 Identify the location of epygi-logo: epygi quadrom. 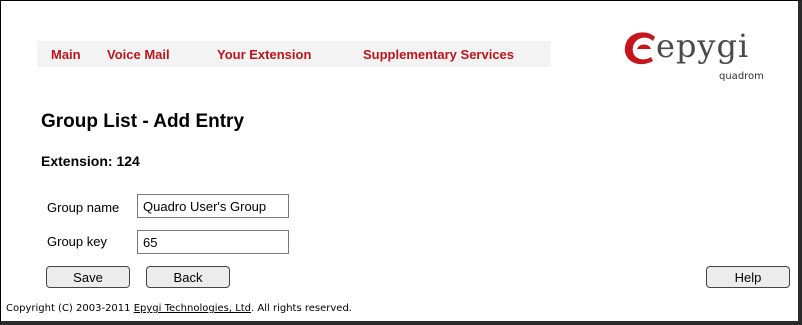
(701, 55).